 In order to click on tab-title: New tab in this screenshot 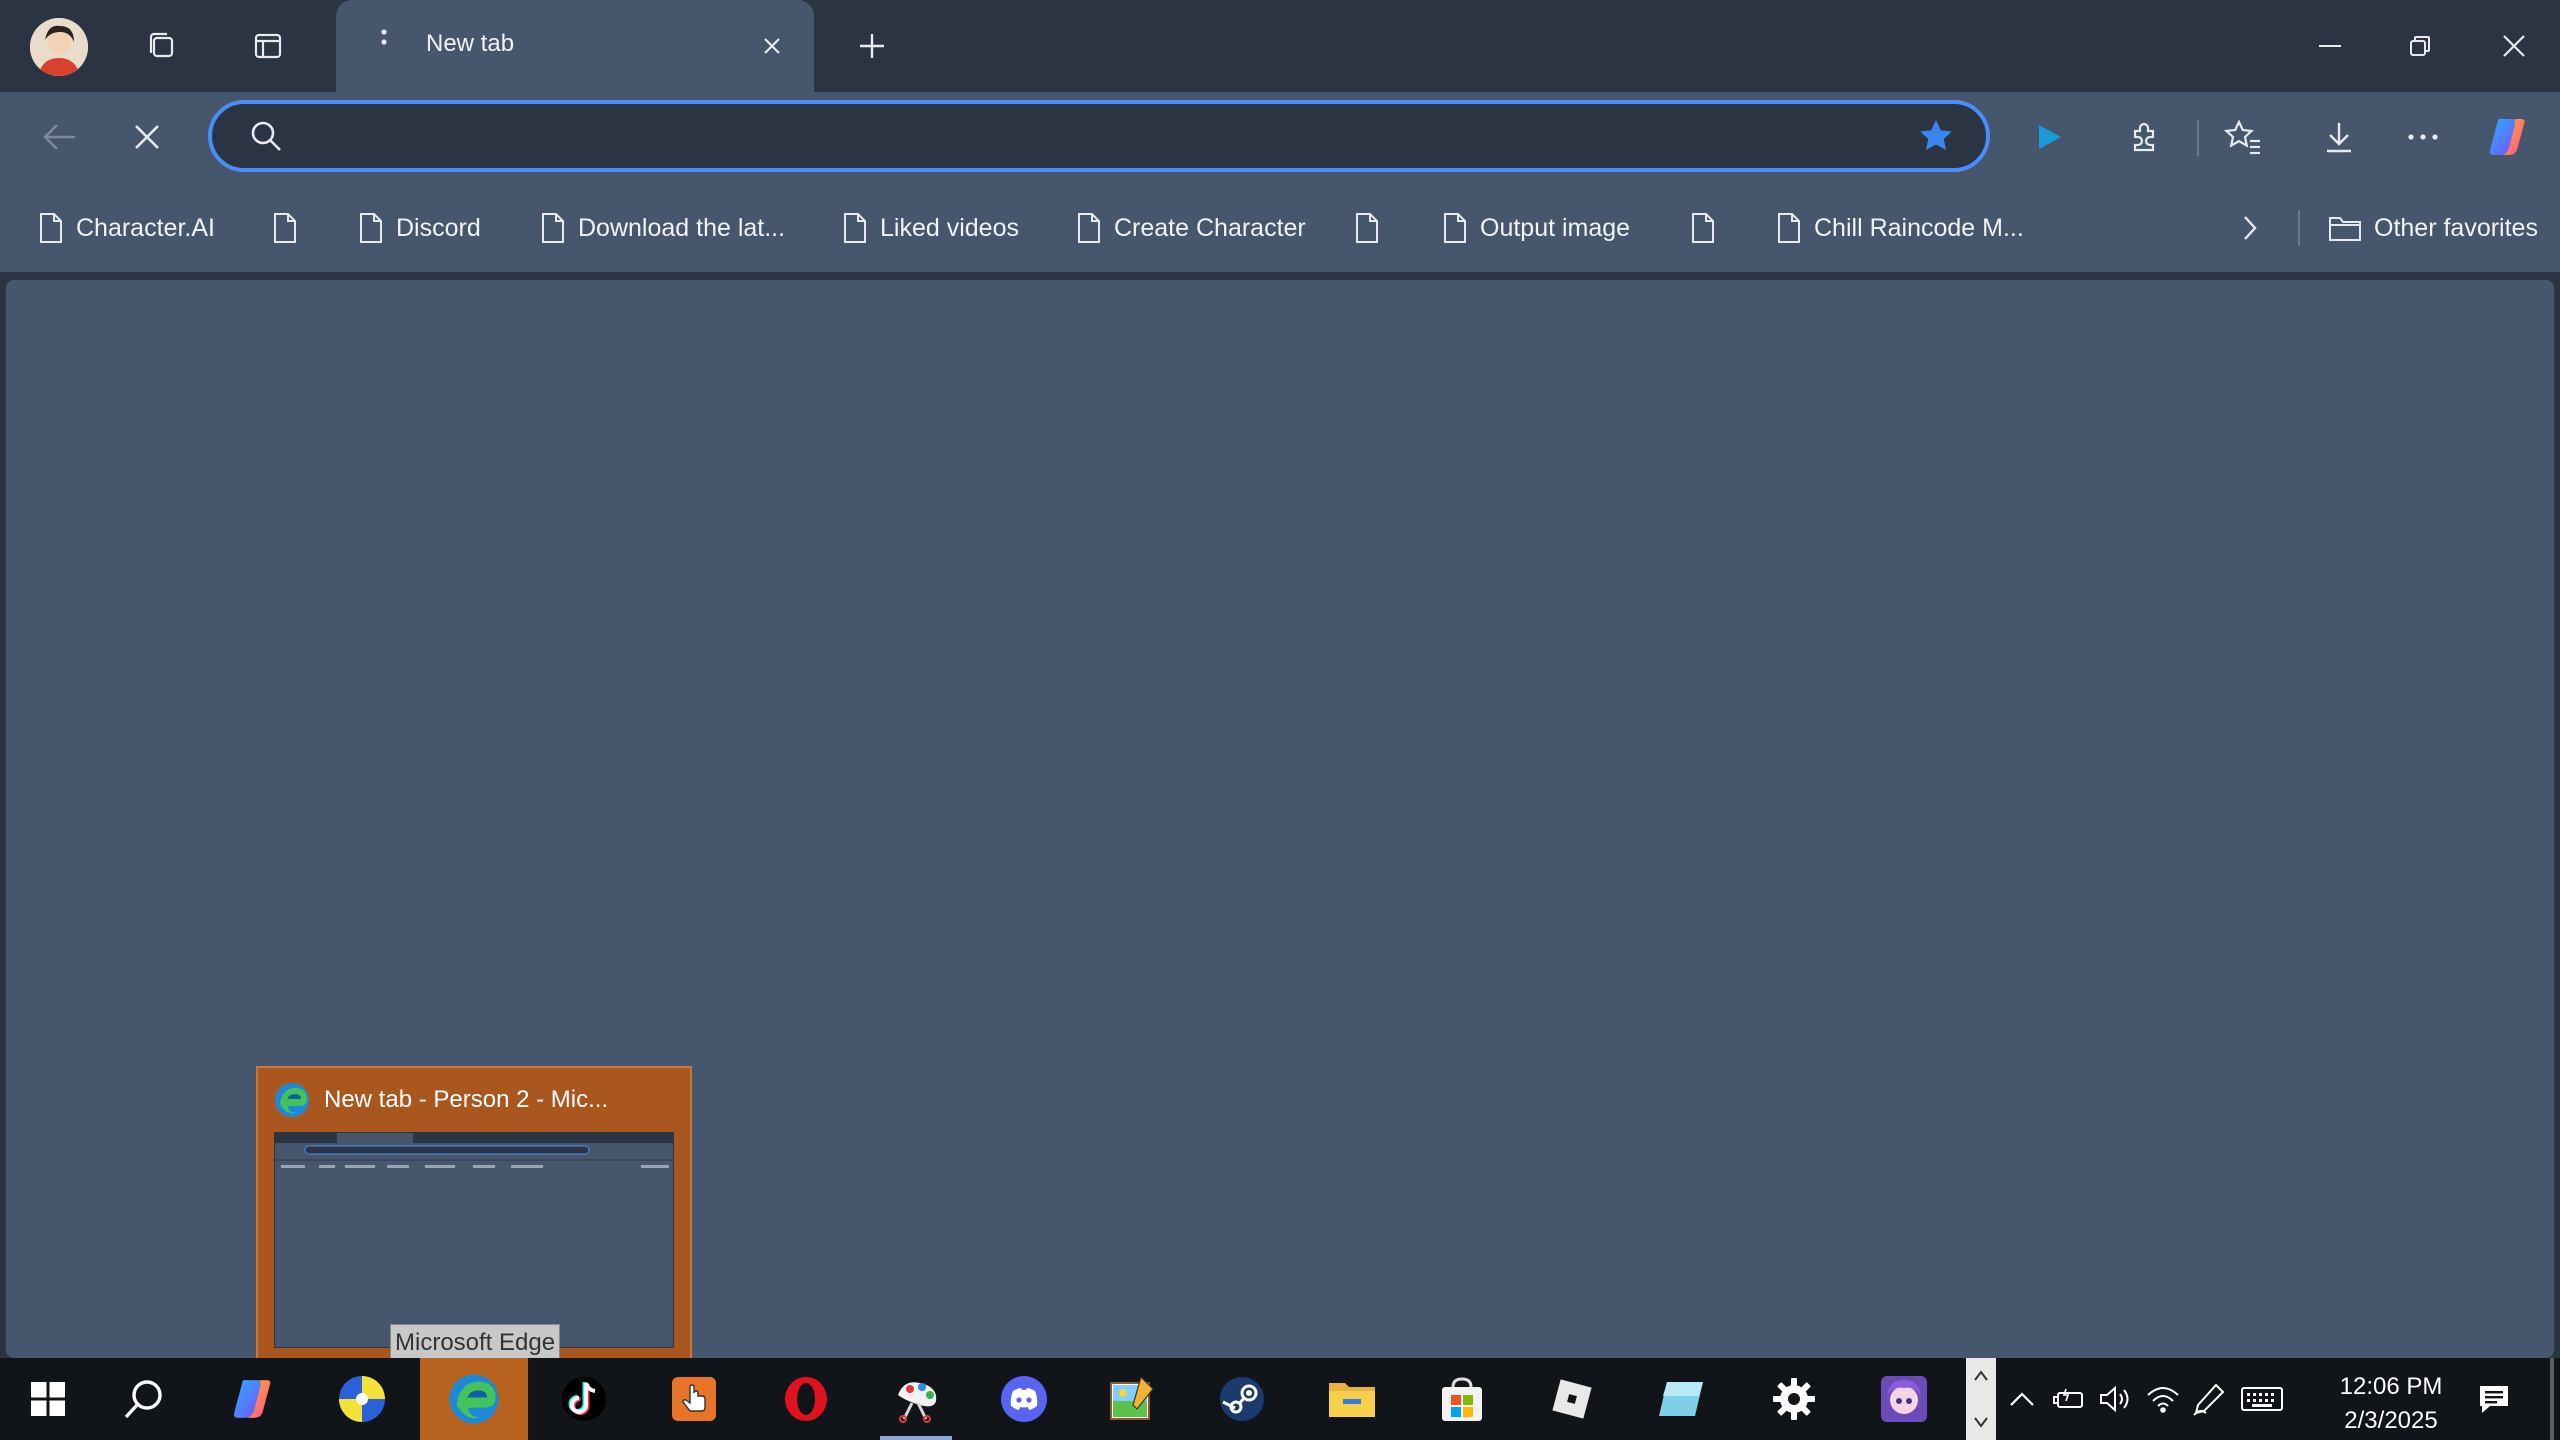, I will do `click(470, 43)`.